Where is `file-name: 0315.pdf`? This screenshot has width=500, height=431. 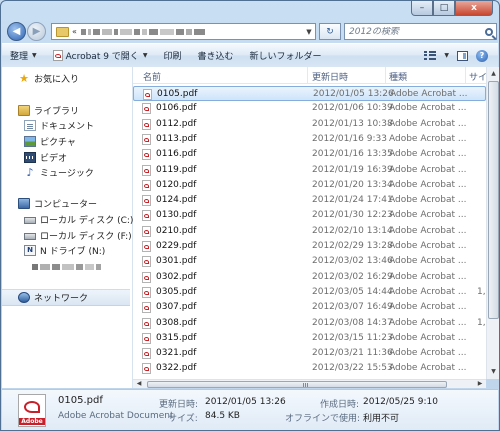 file-name: 0315.pdf is located at coordinates (176, 337).